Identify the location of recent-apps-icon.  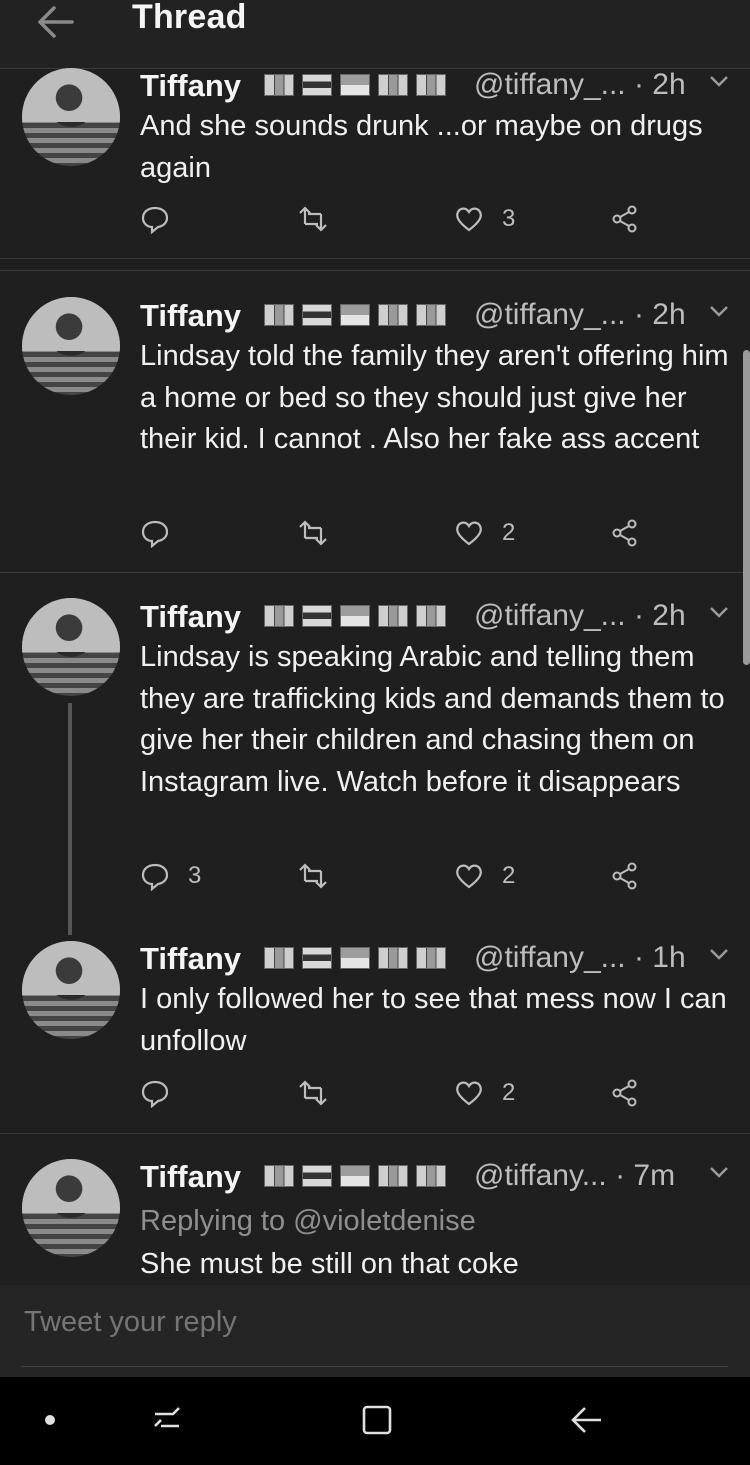
(167, 1420).